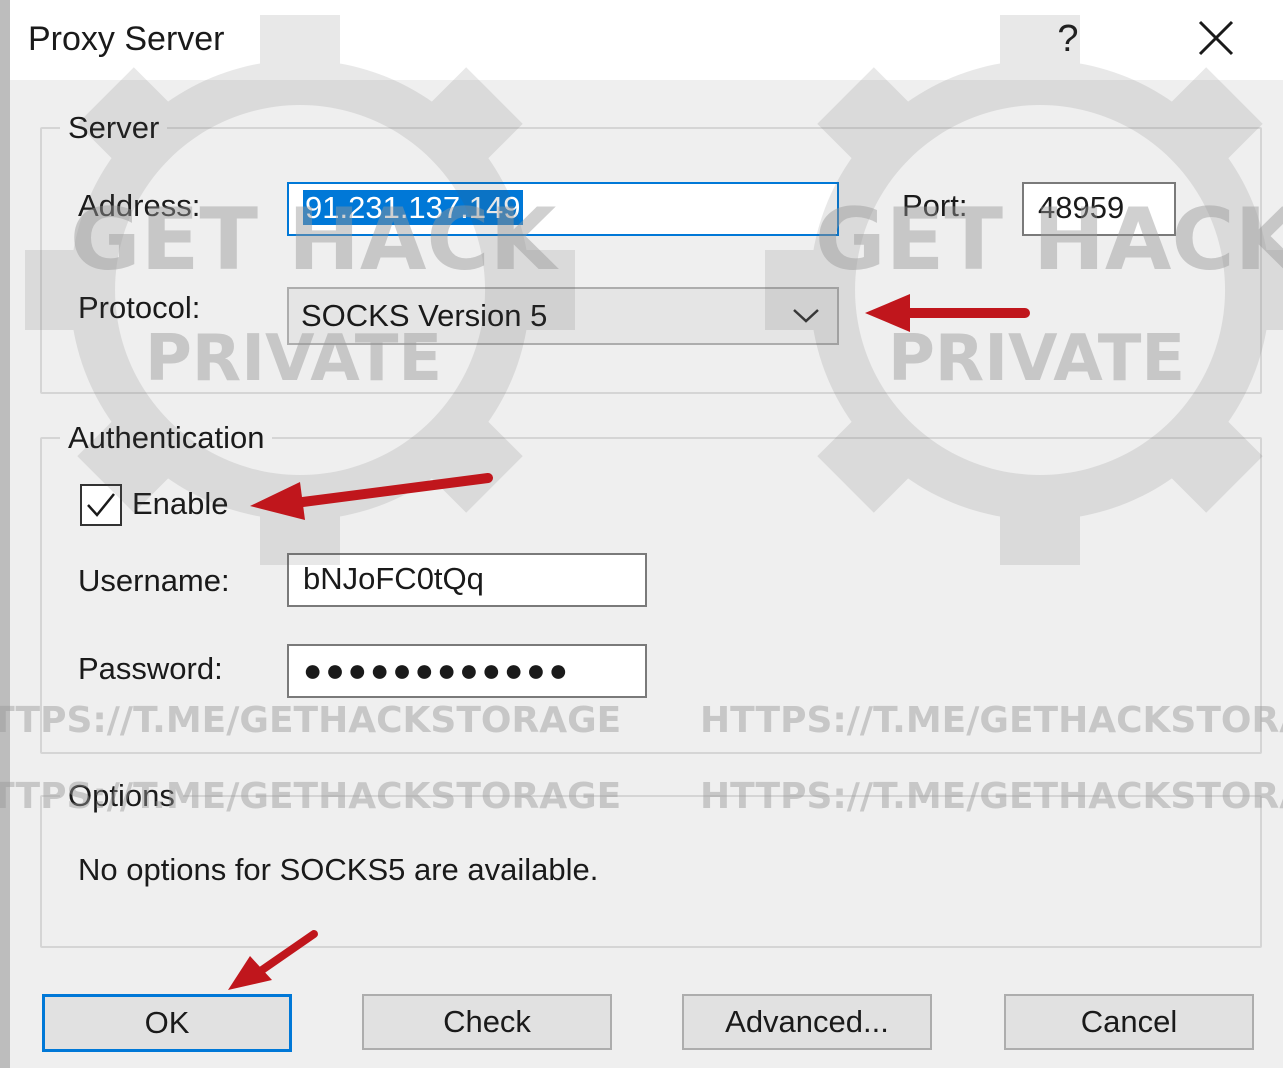  What do you see at coordinates (1081, 207) in the screenshot?
I see `port-value: 48959` at bounding box center [1081, 207].